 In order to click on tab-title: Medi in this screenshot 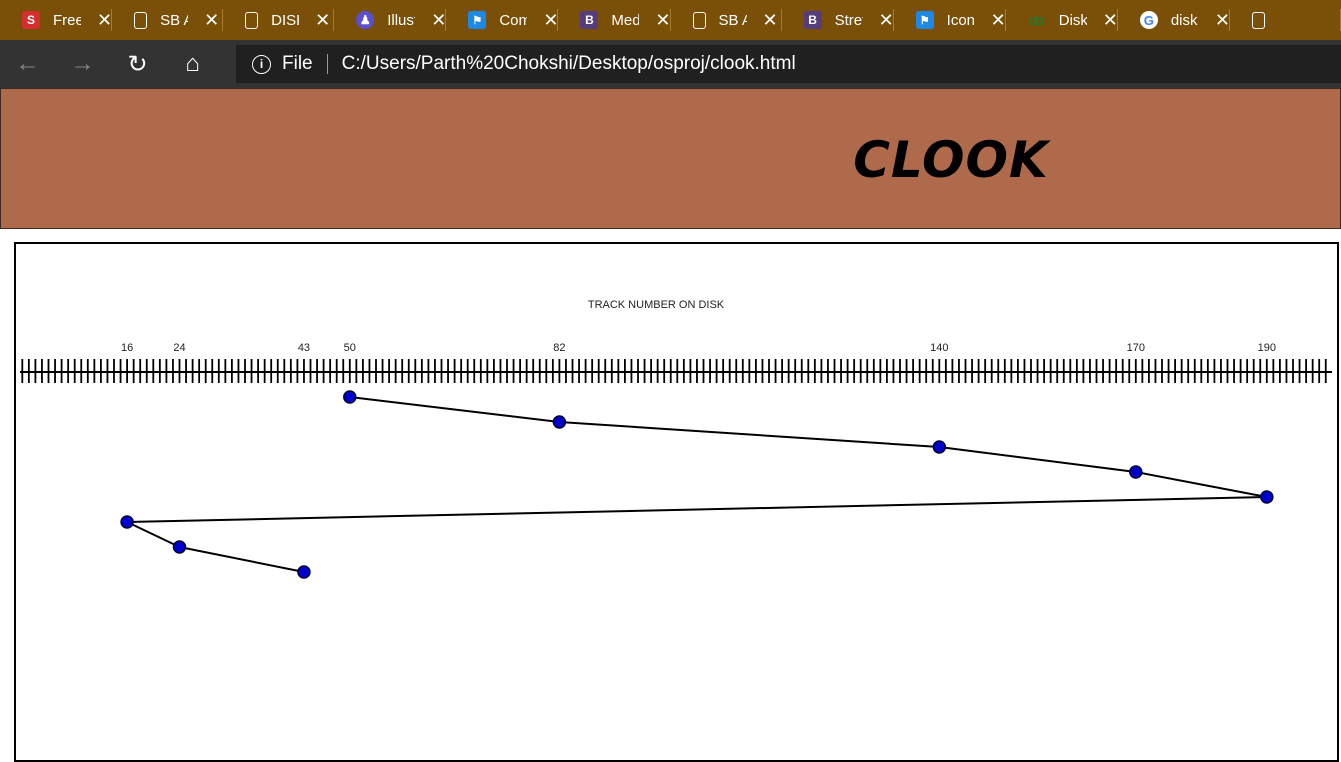, I will do `click(625, 20)`.